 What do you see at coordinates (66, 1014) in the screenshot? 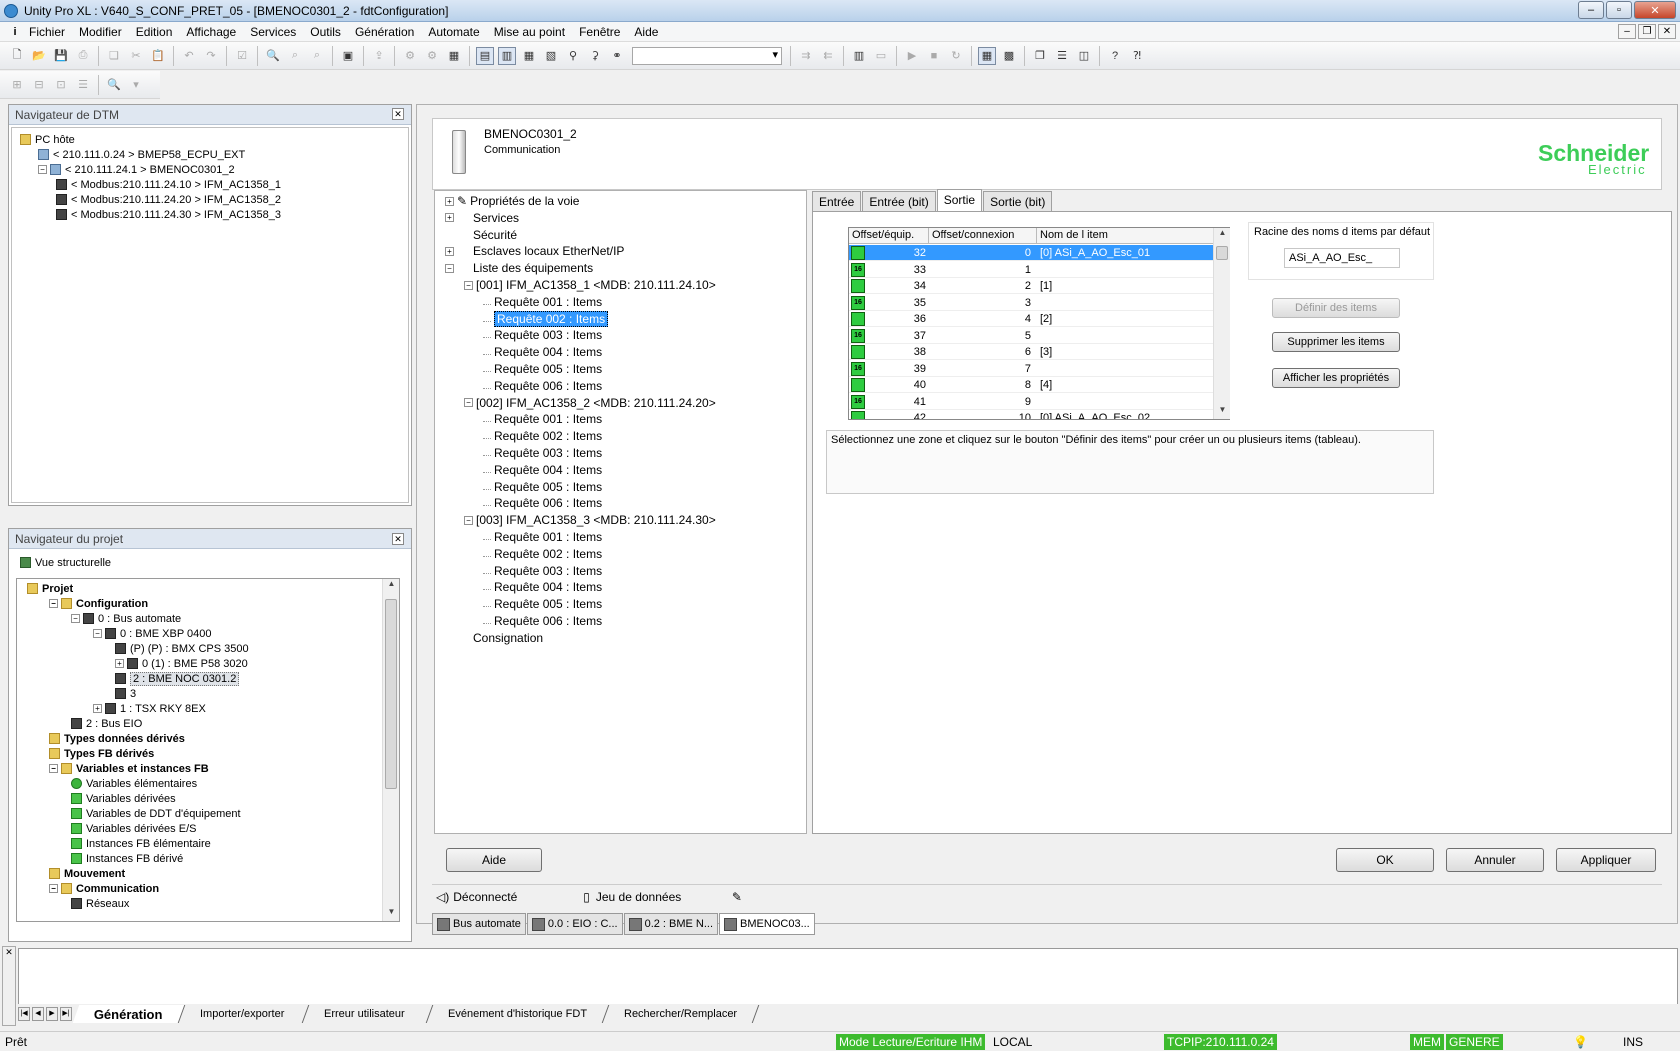
I see `last-tab-icon: ▶|` at bounding box center [66, 1014].